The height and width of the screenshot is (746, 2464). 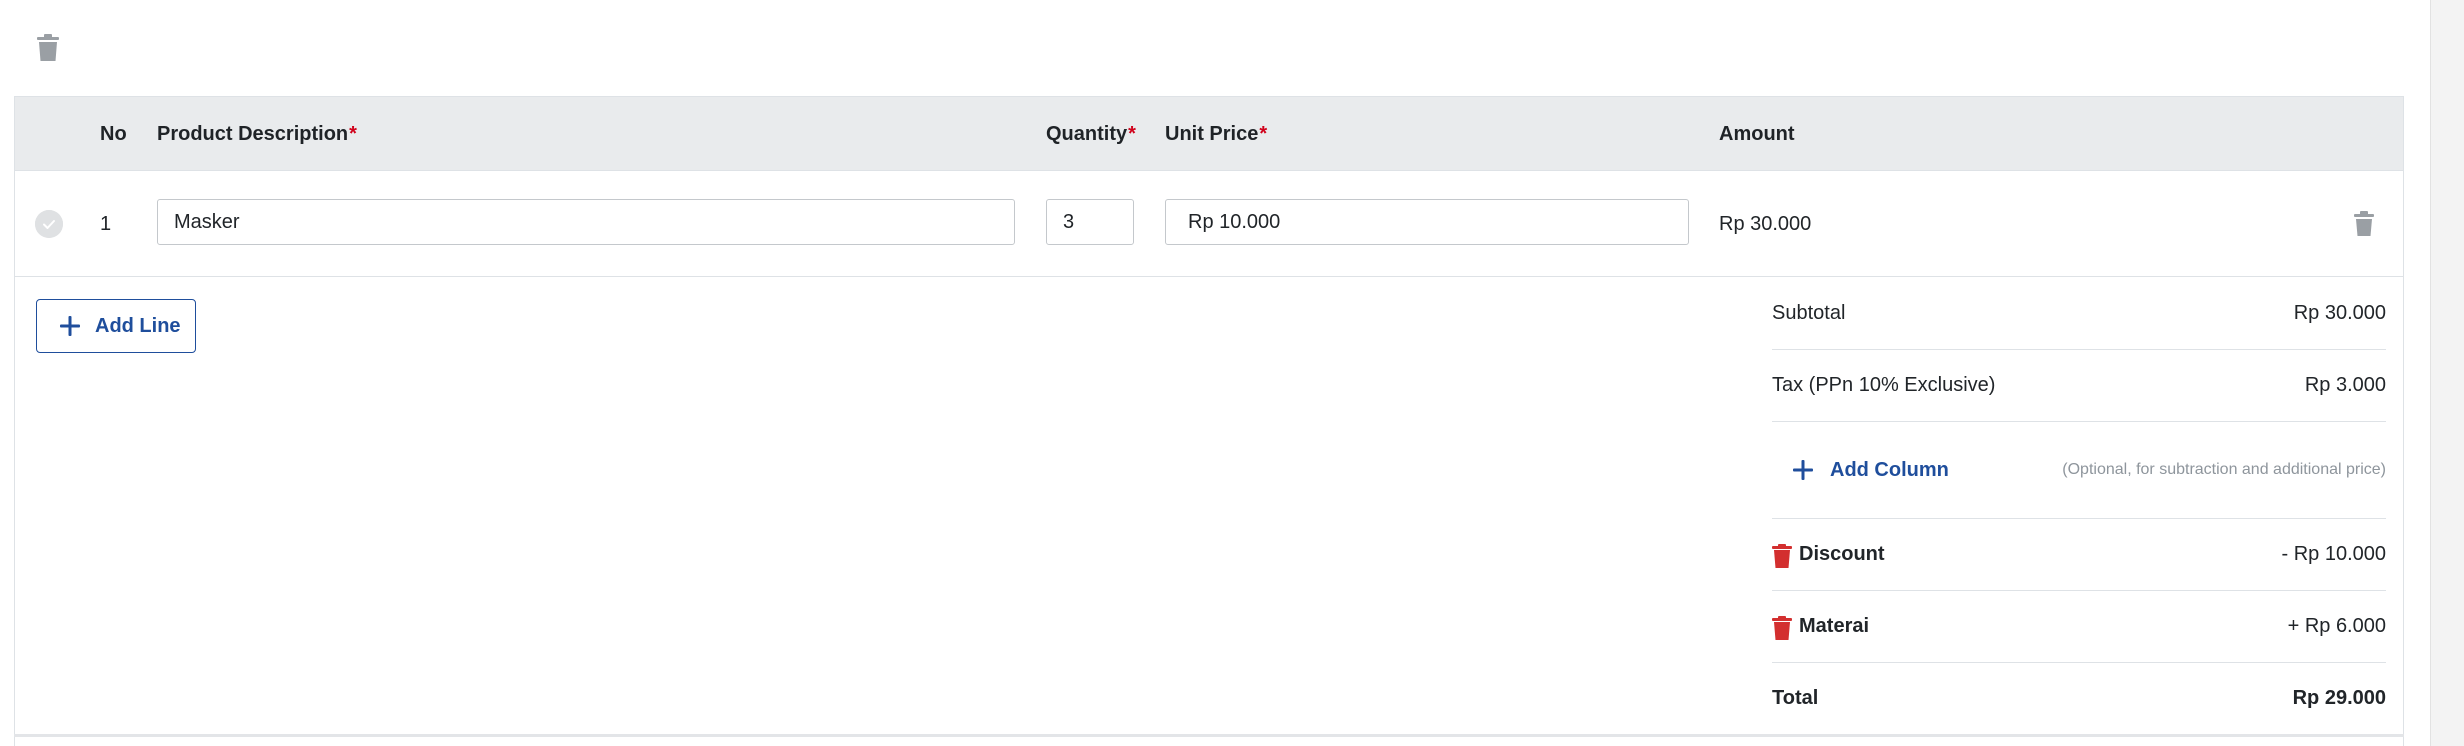 I want to click on add-line-button: Add Line, so click(x=116, y=326).